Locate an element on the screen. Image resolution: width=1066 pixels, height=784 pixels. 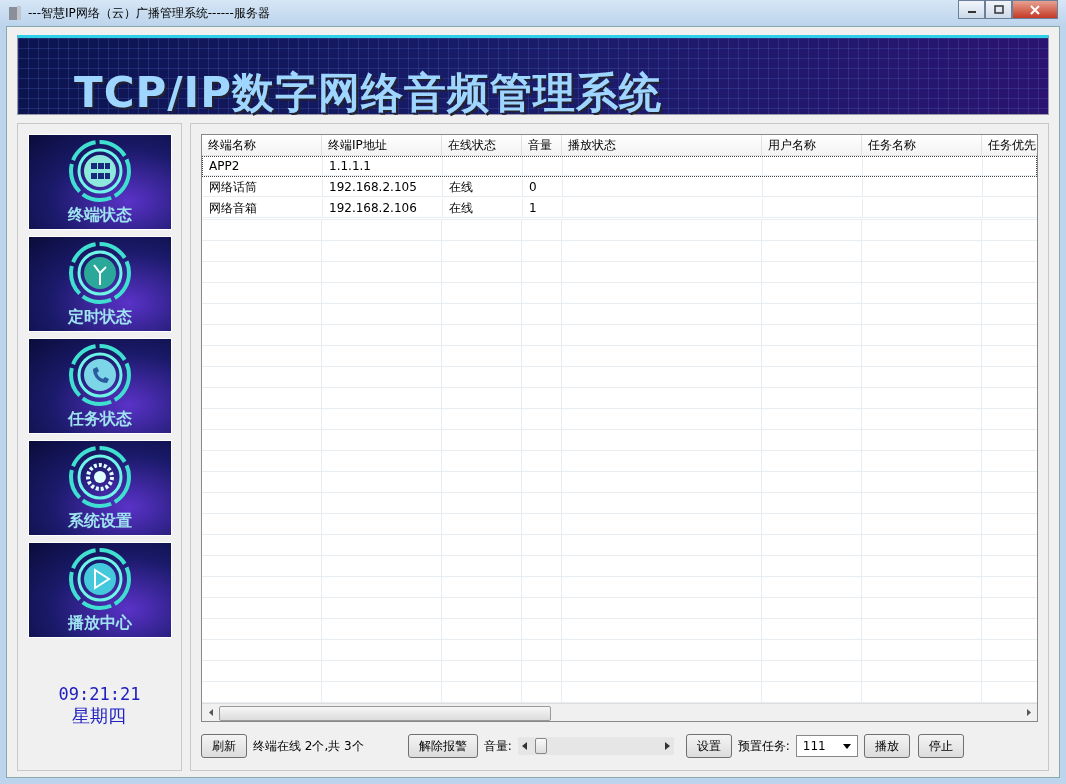
stop-button: 停止 is located at coordinates (940, 746).